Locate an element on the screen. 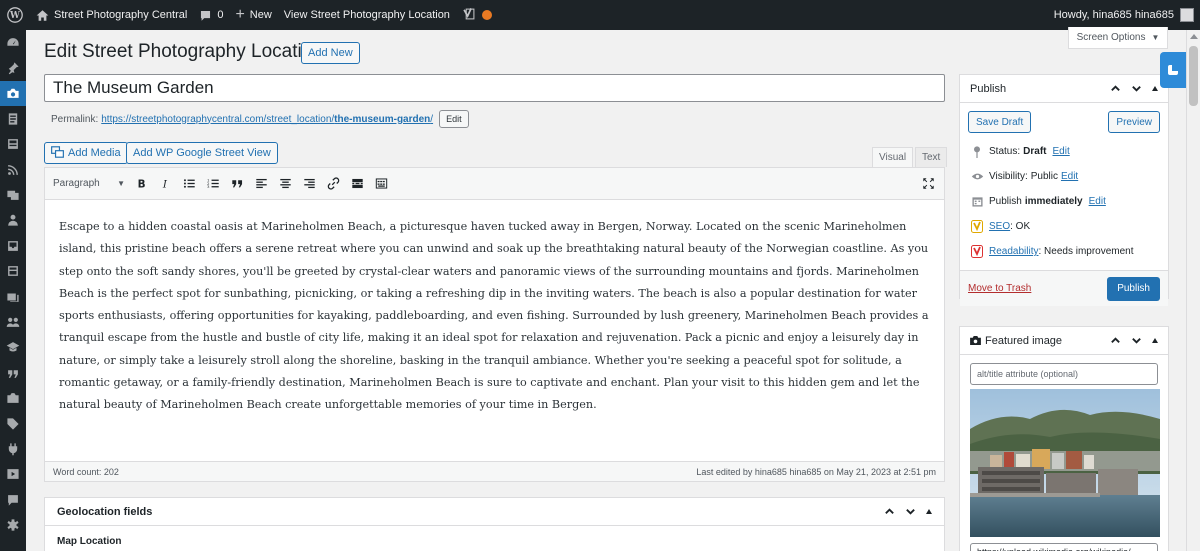  scroll-thumb is located at coordinates (1193, 76).